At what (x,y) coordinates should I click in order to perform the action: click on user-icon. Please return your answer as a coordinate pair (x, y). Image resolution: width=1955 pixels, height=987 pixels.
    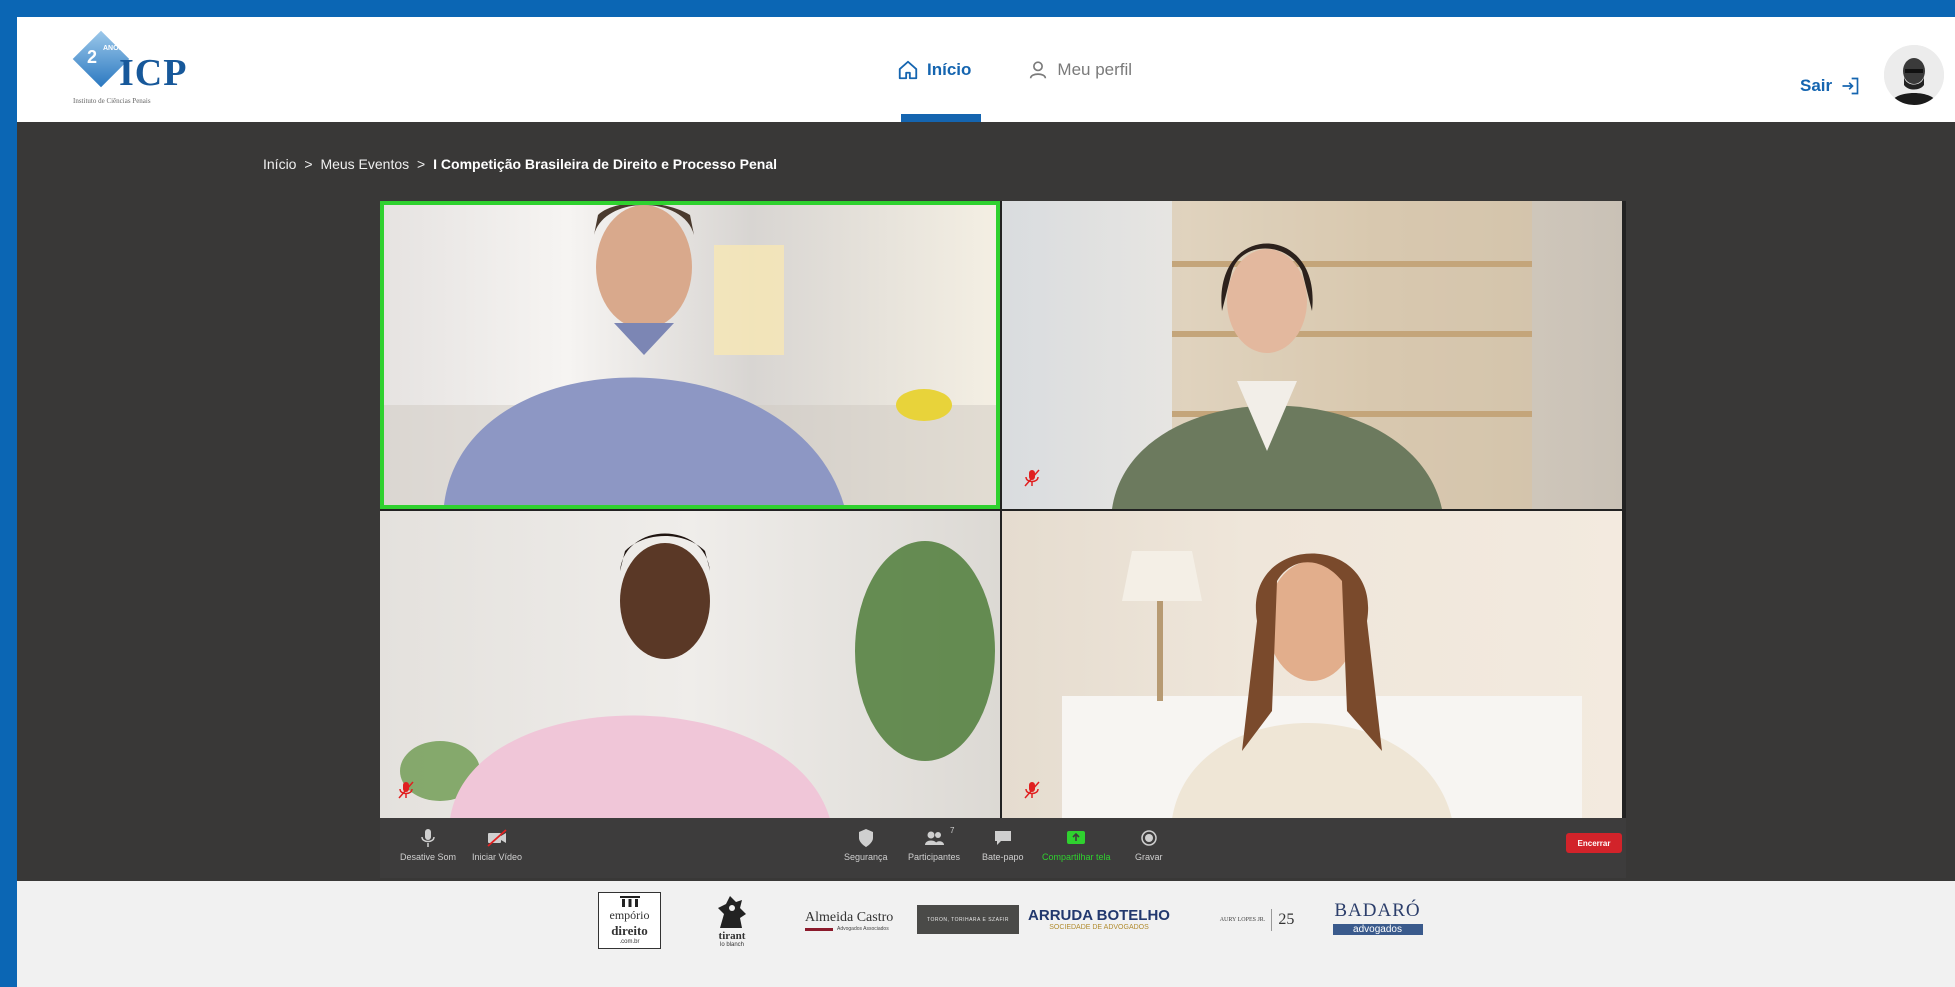
    Looking at the image, I should click on (1038, 69).